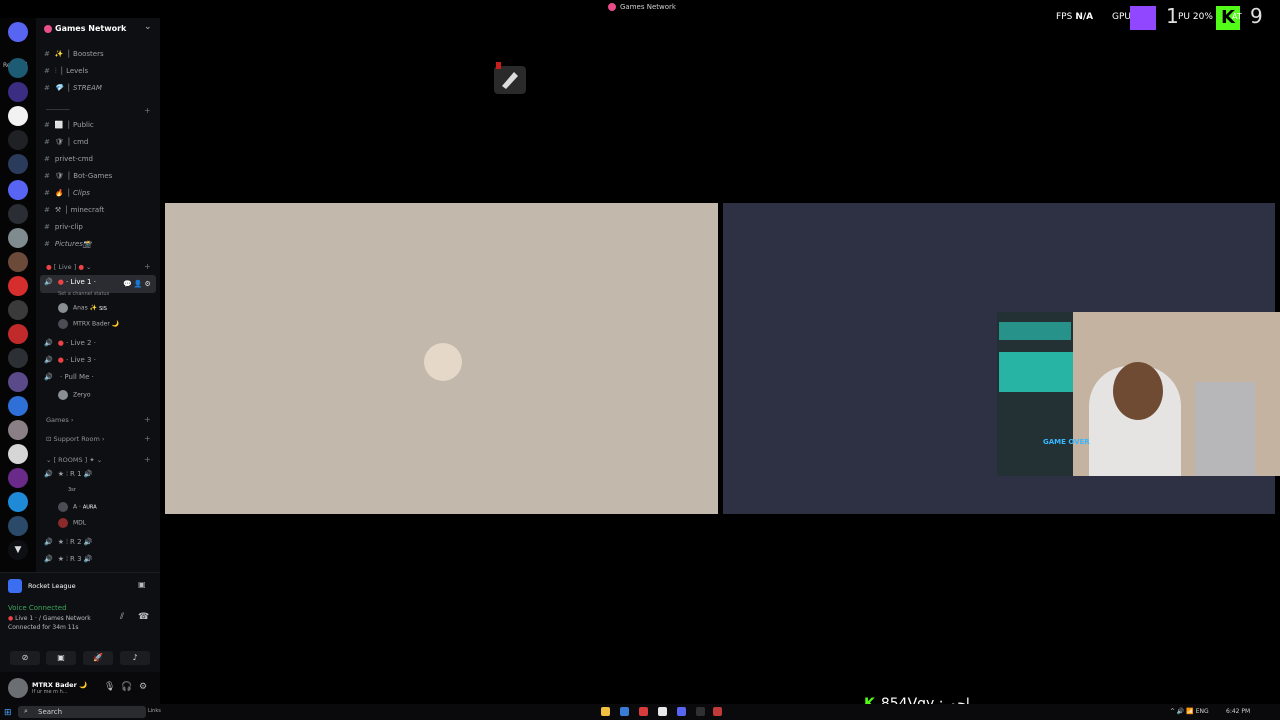  What do you see at coordinates (681, 711) in the screenshot?
I see `discord-icon` at bounding box center [681, 711].